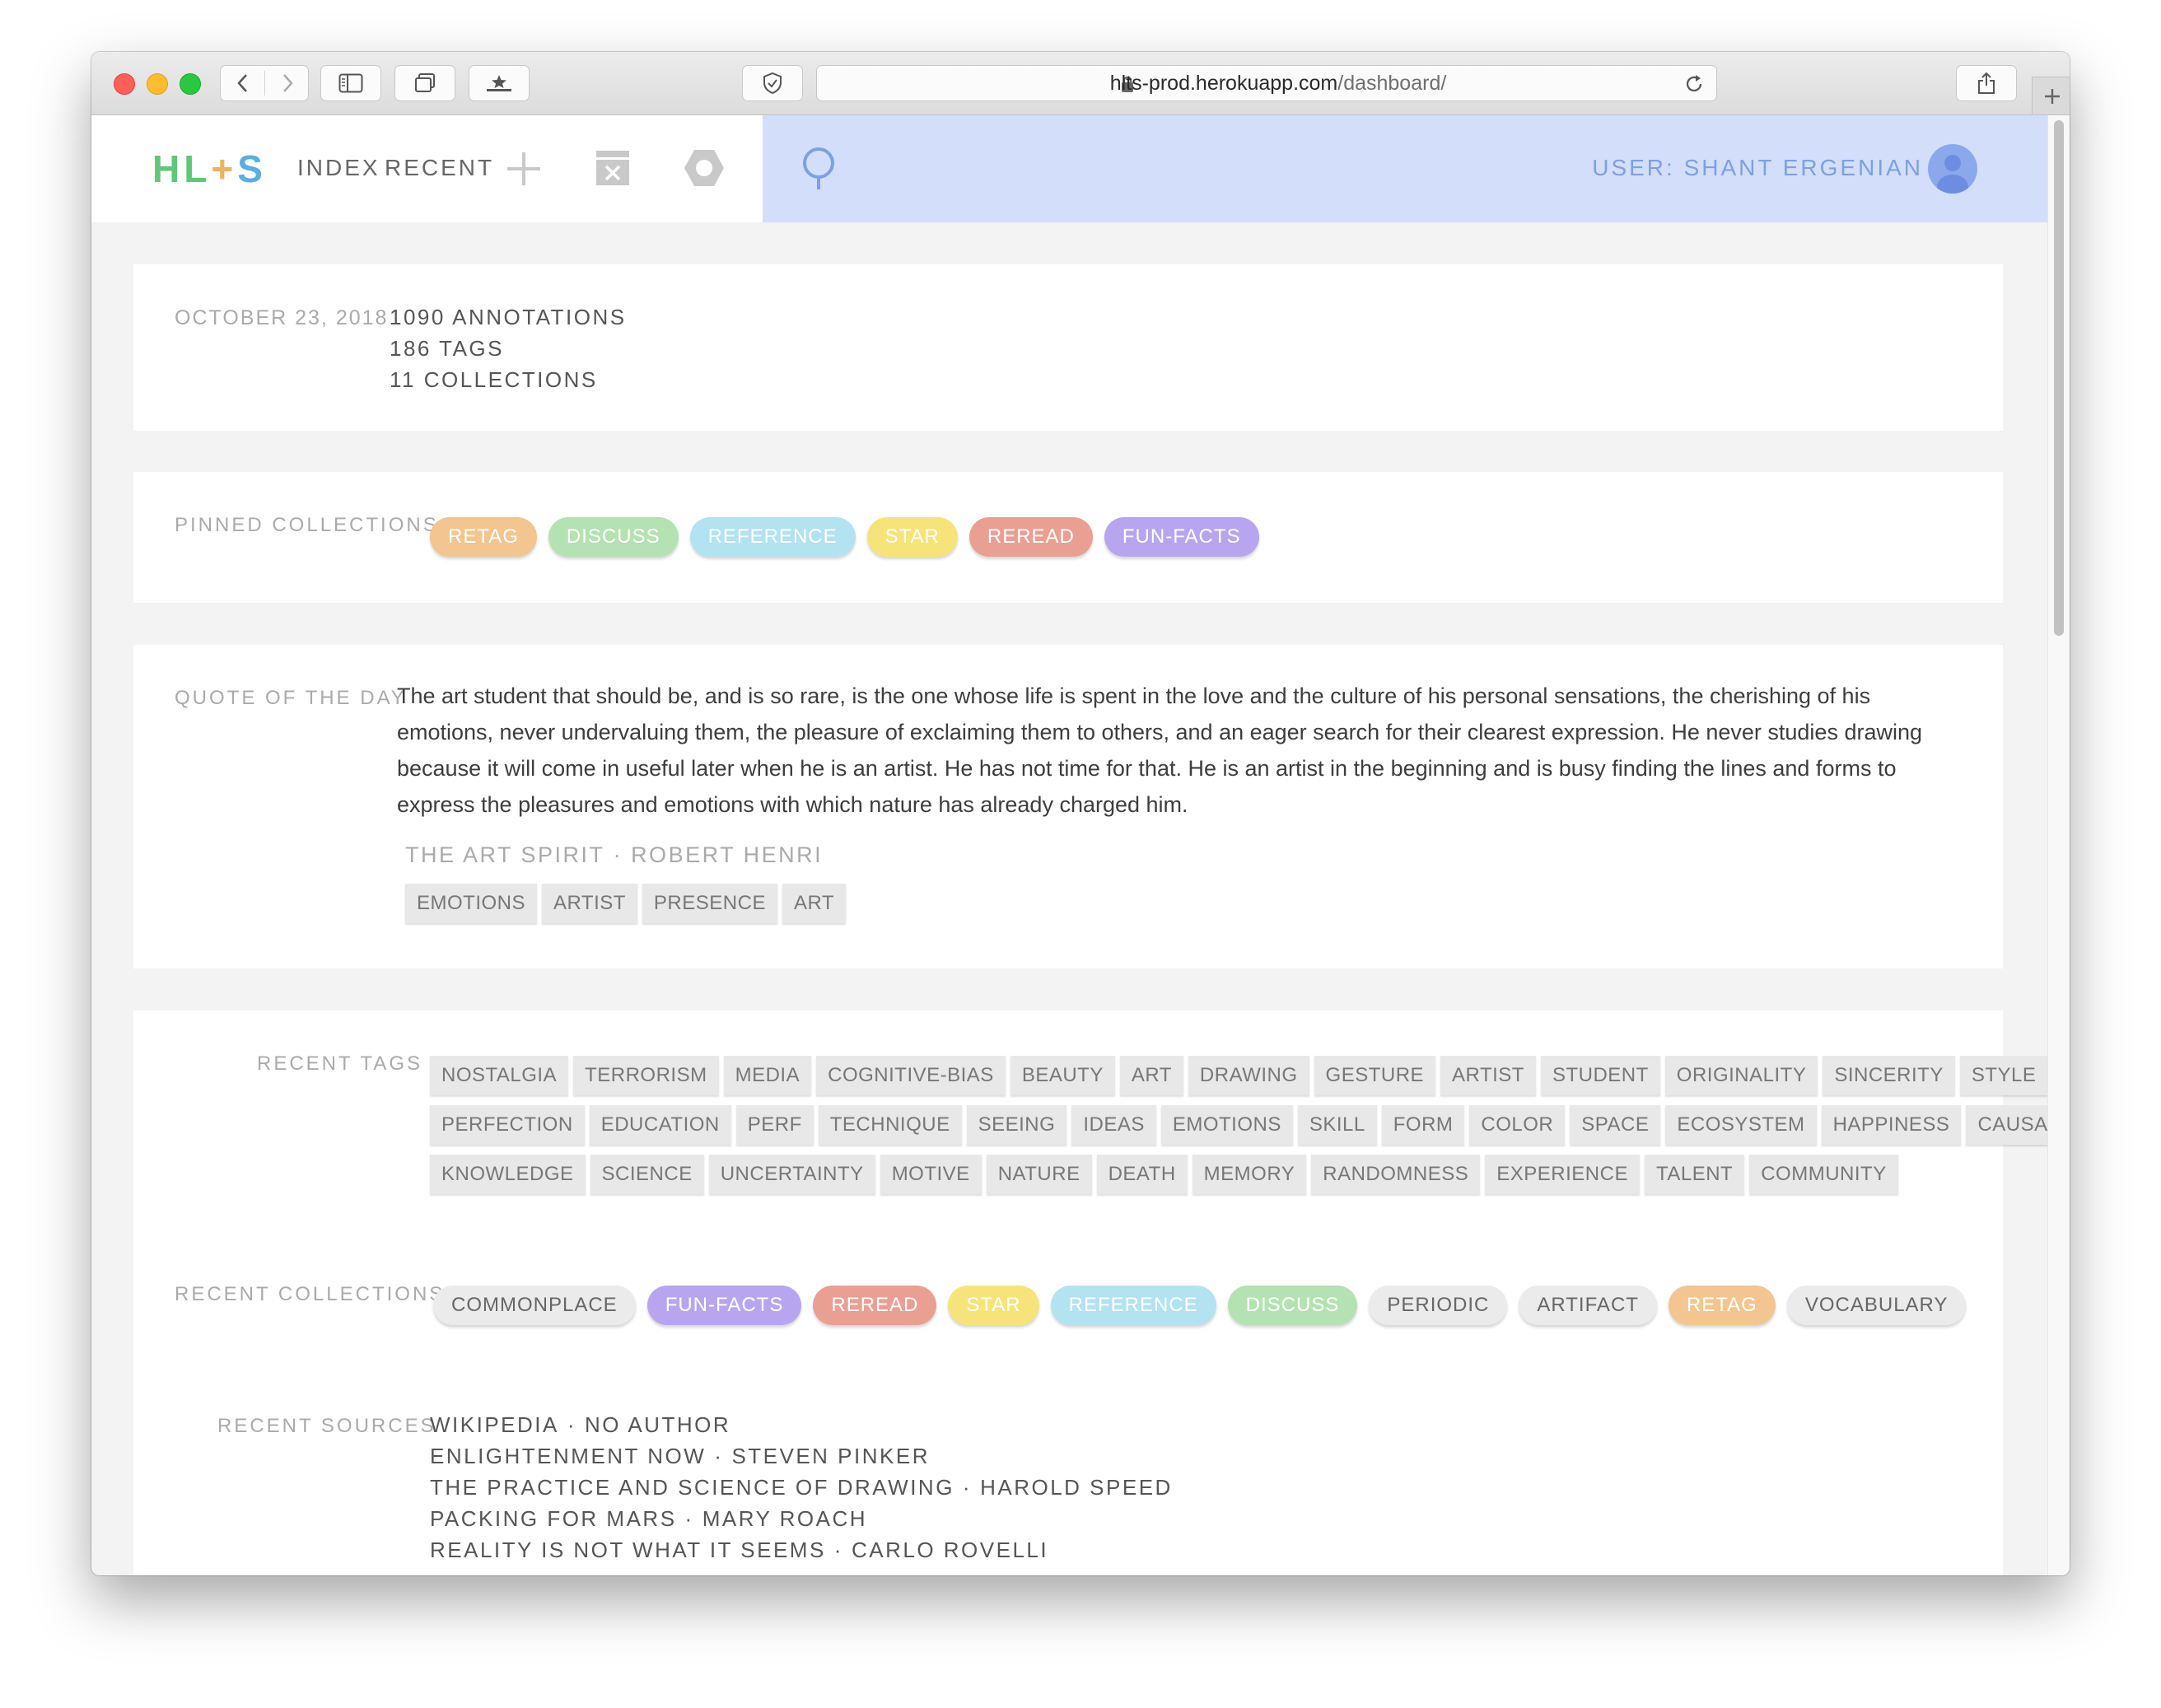 The height and width of the screenshot is (1708, 2161). Describe the element at coordinates (890, 1125) in the screenshot. I see `recent-tag: TECHNIQUE` at that location.